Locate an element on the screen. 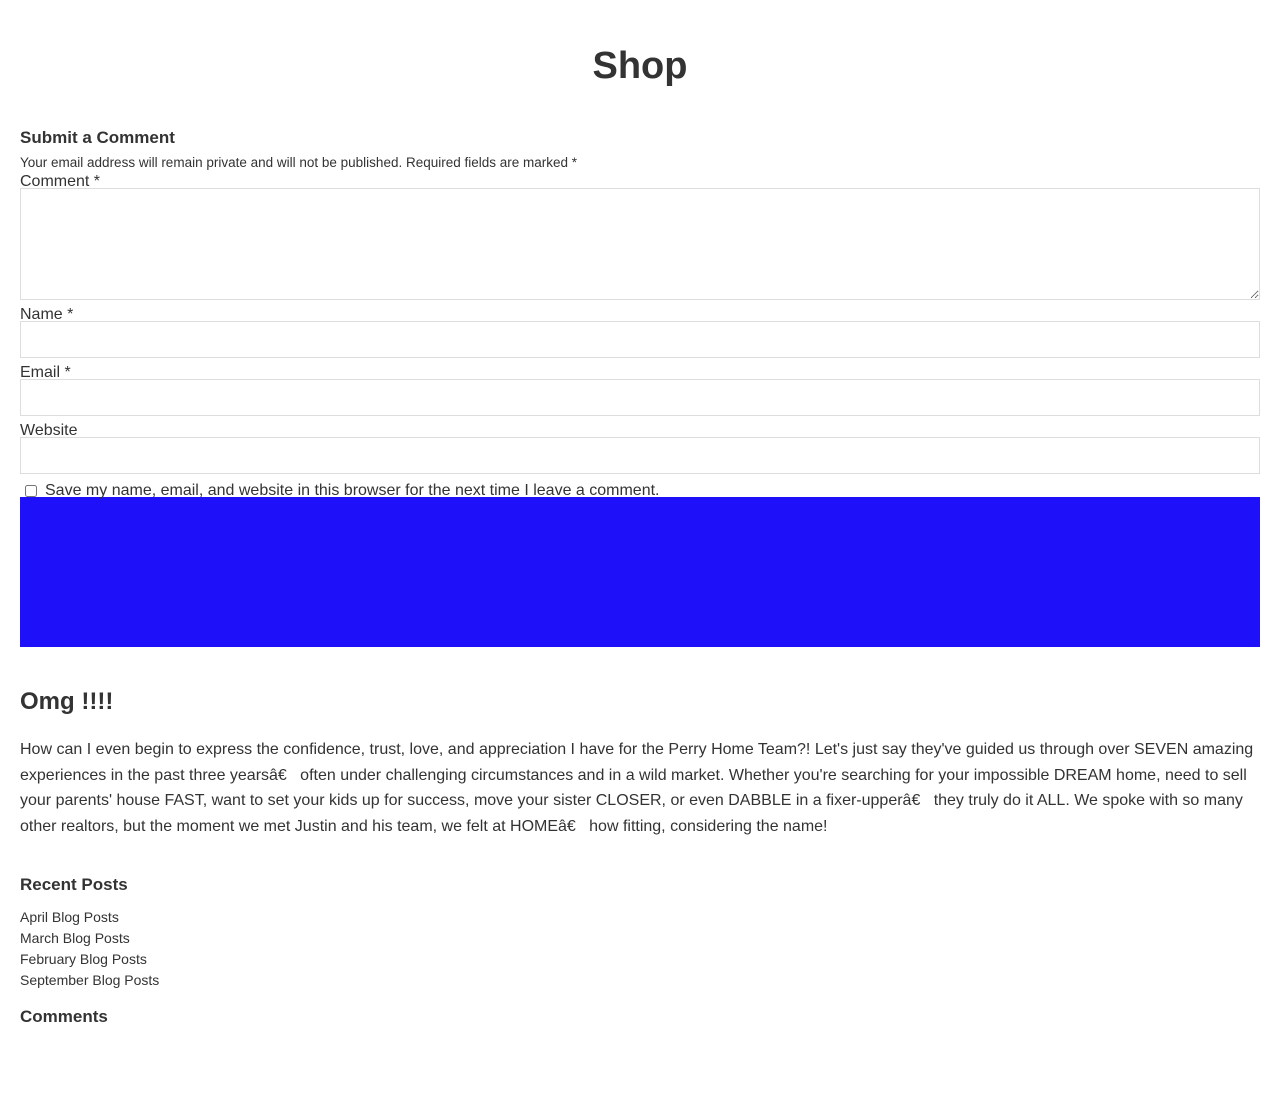 The image size is (1280, 1111). recent-post-link: February Blog Posts is located at coordinates (83, 959).